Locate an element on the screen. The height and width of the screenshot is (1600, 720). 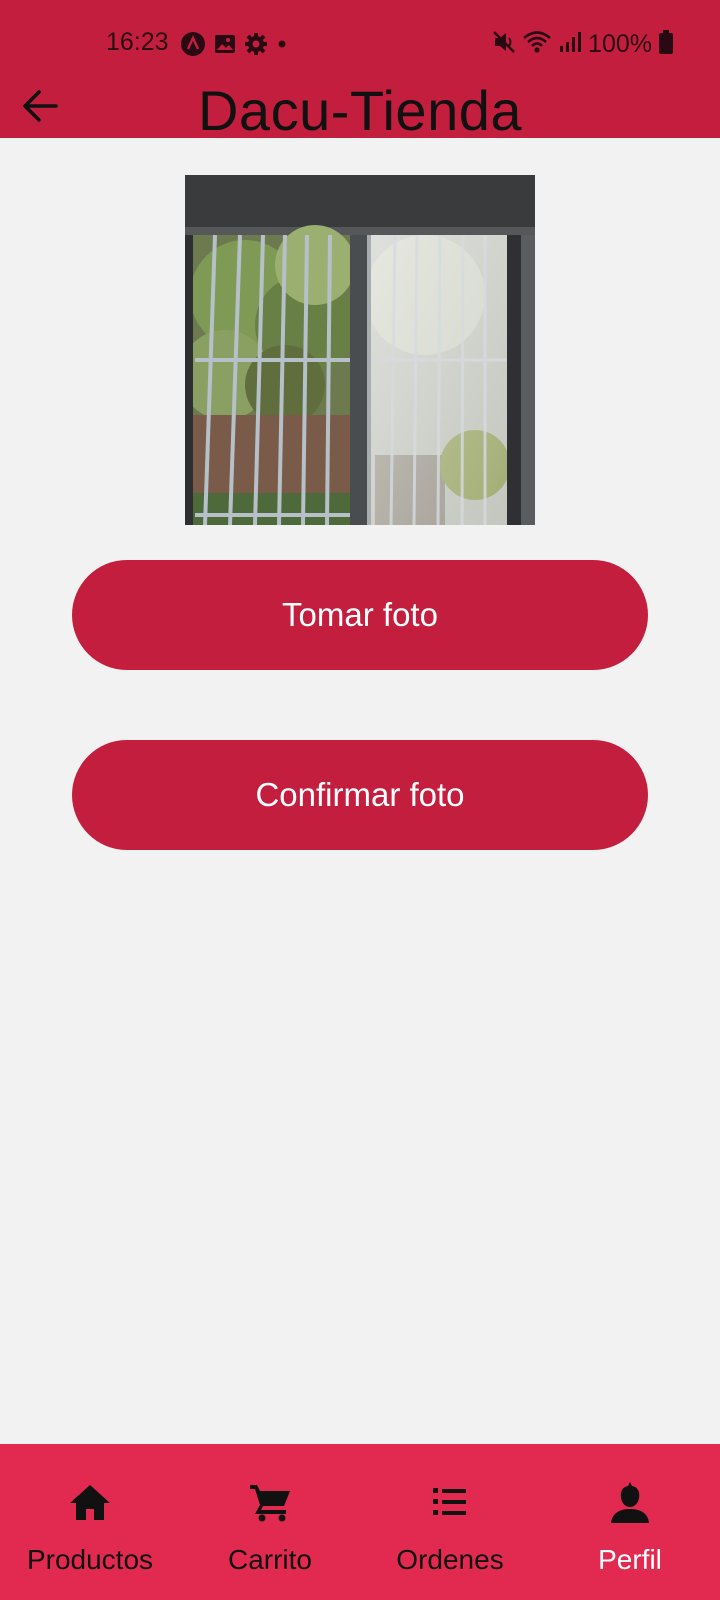
status-time: 16:23 is located at coordinates (137, 42).